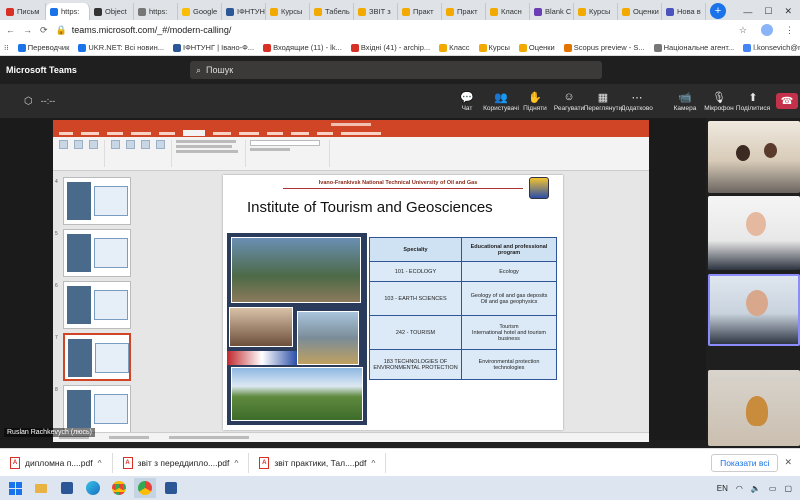 The image size is (800, 500). I want to click on show-all-downloads-button: Показати всі, so click(745, 462).